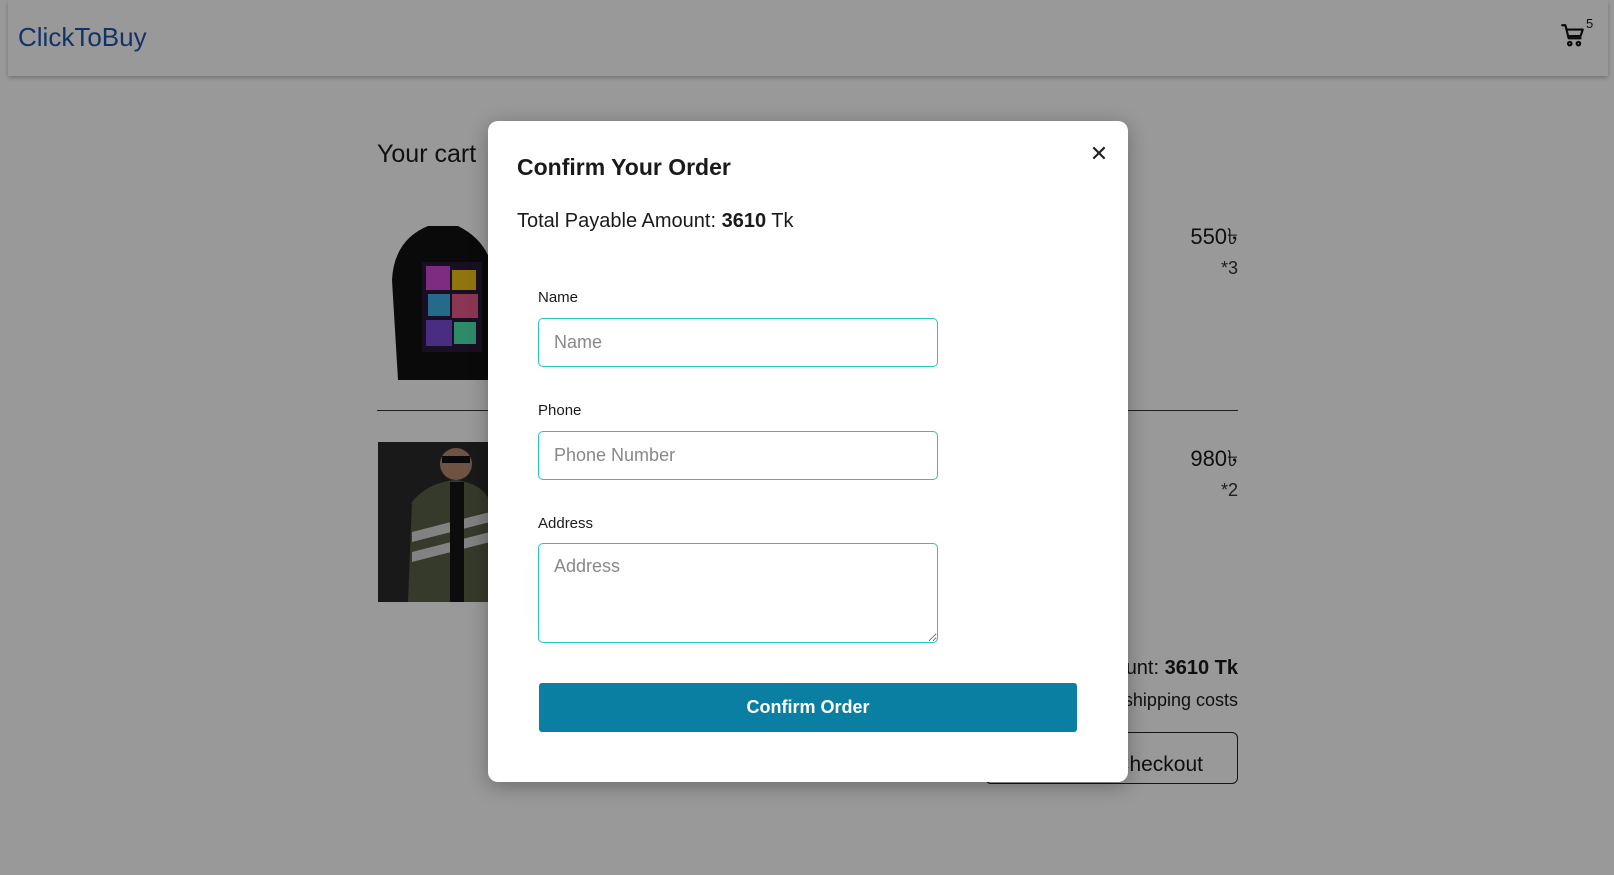 This screenshot has width=1614, height=875. I want to click on phone-input, so click(738, 455).